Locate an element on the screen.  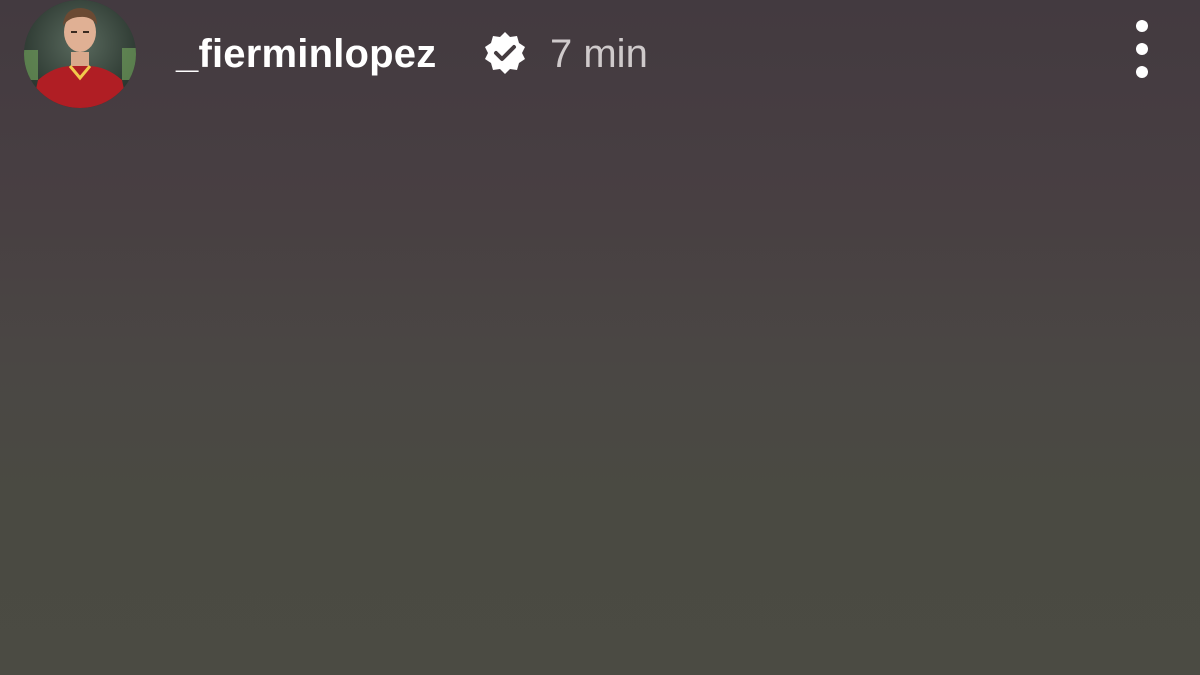
username: _fierminlopez is located at coordinates (306, 54).